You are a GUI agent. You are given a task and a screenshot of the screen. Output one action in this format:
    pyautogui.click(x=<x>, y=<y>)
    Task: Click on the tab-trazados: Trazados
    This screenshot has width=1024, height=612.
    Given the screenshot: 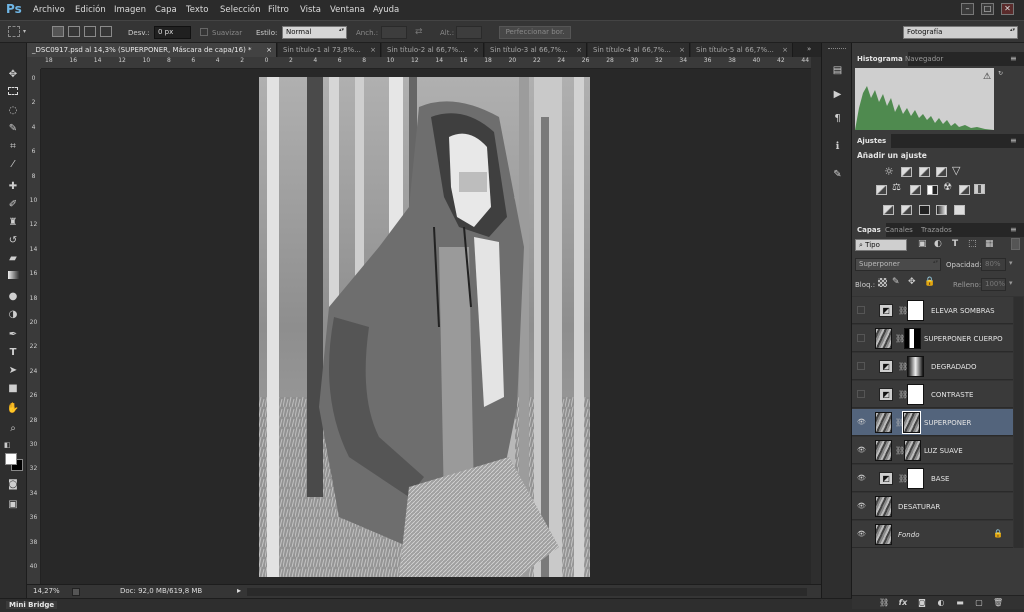 What is the action you would take?
    pyautogui.click(x=936, y=230)
    